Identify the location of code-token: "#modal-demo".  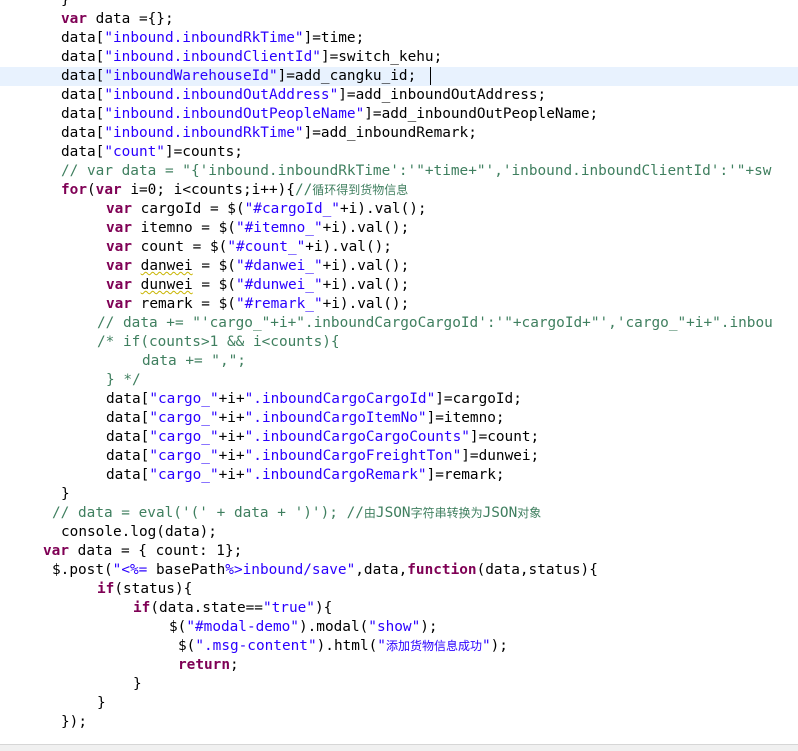
(242, 627).